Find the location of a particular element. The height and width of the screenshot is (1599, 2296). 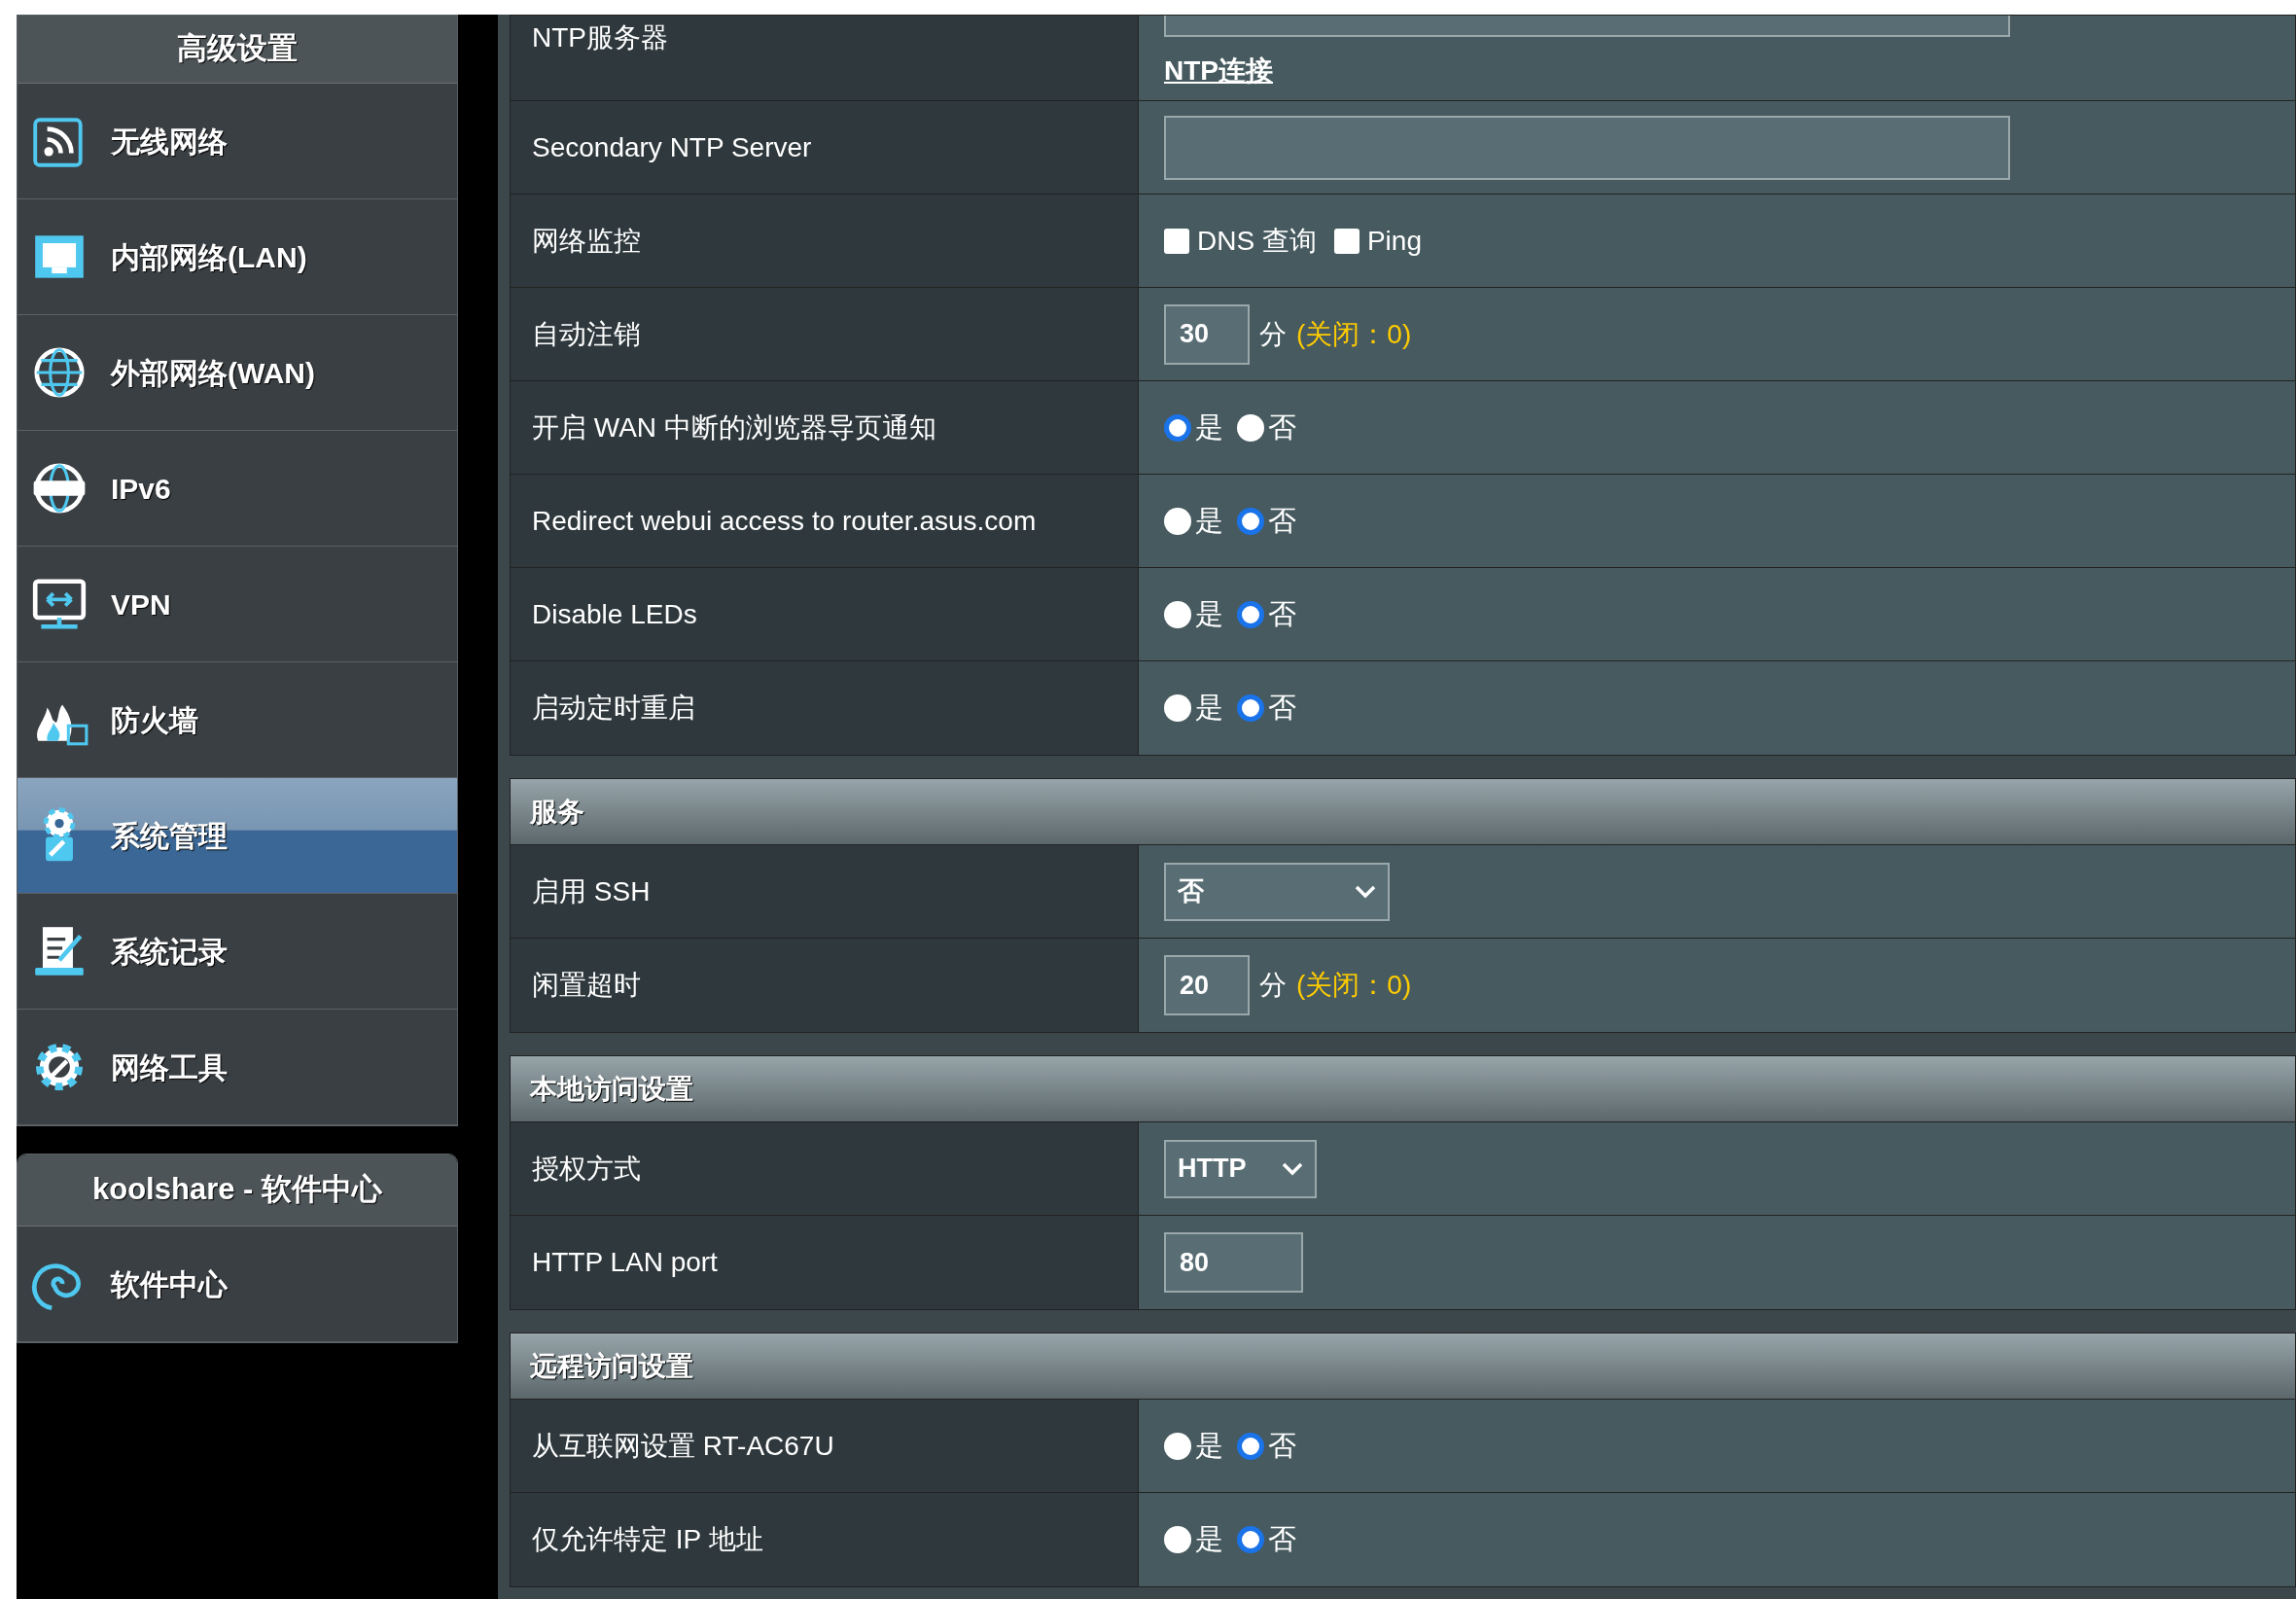

sidebar-item: 系统管理 is located at coordinates (238, 836).